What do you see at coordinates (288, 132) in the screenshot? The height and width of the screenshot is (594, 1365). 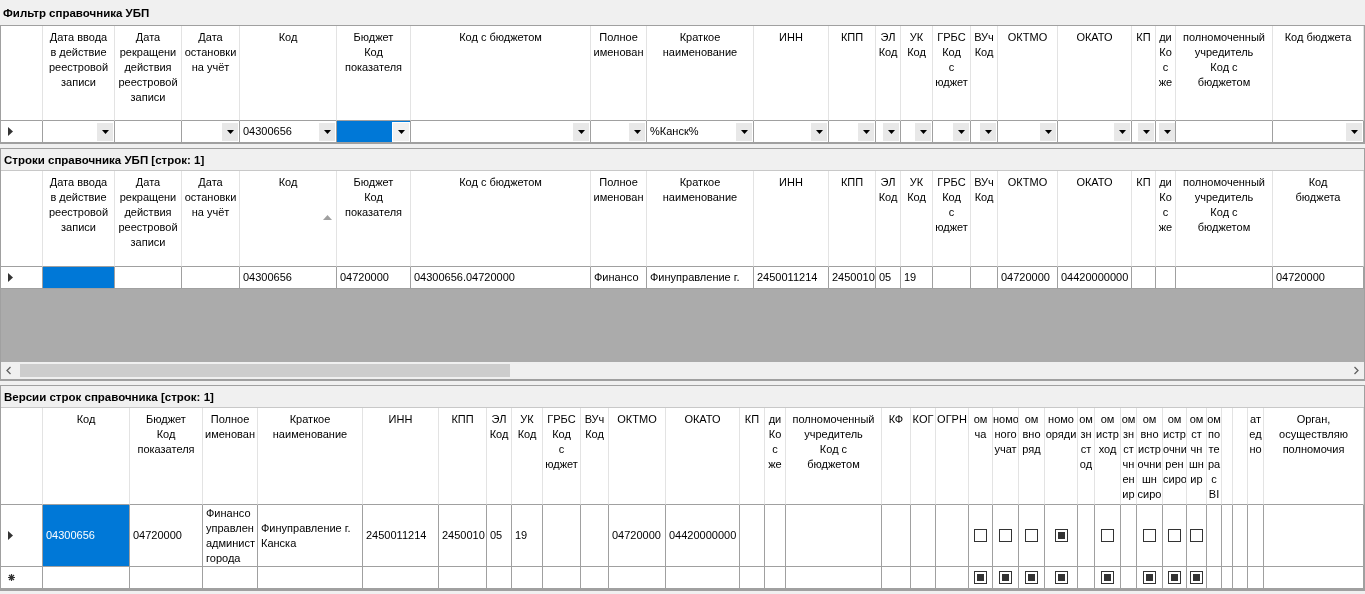 I see `filter-dropdown: 04300656` at bounding box center [288, 132].